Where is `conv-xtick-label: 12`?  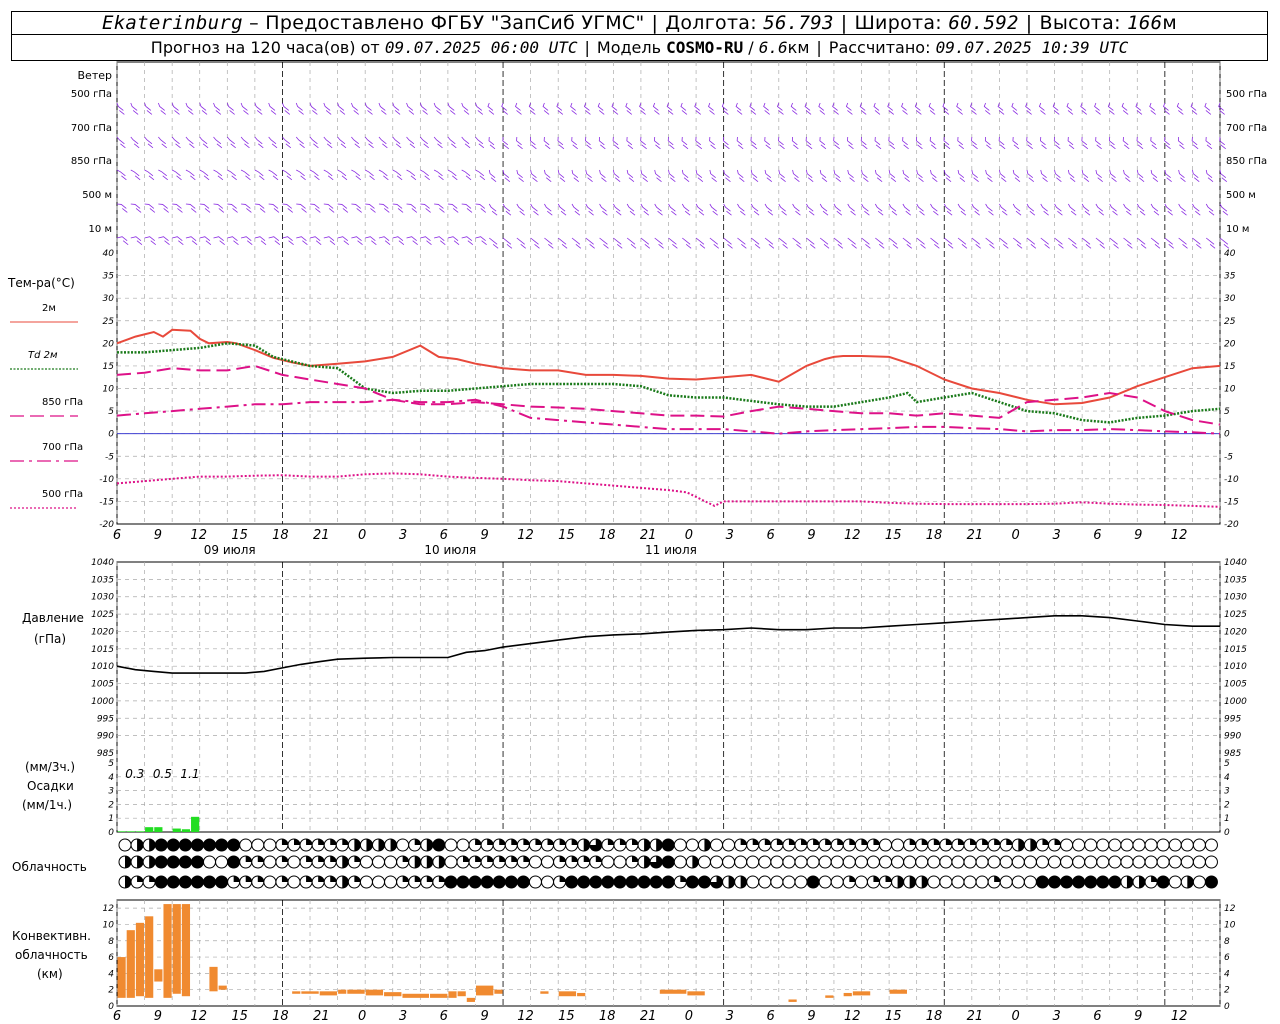 conv-xtick-label: 12 is located at coordinates (1179, 1016).